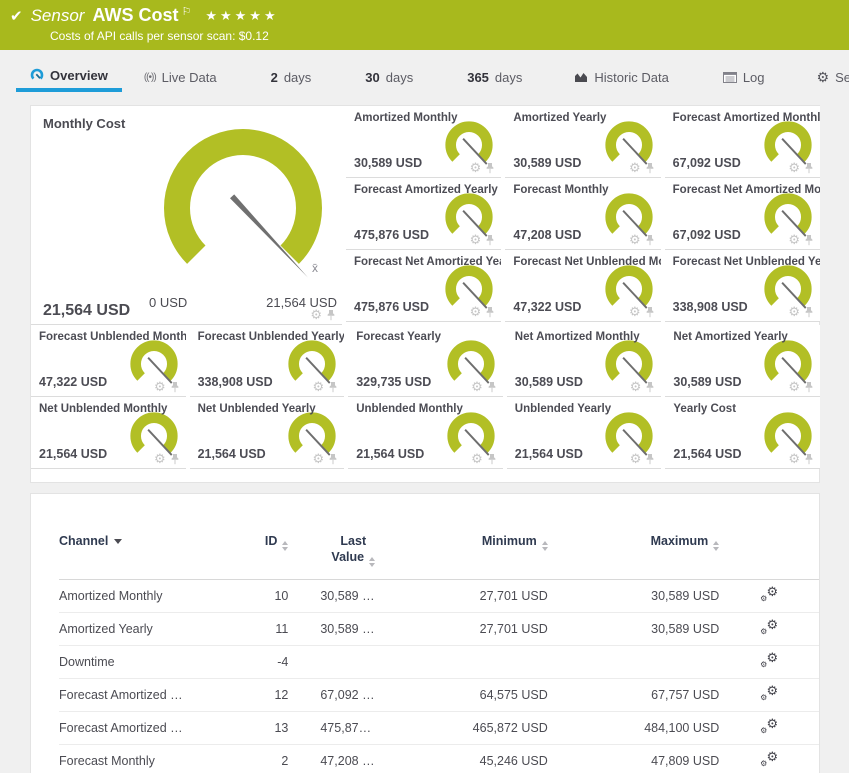 The image size is (849, 773). What do you see at coordinates (274, 77) in the screenshot?
I see `tab-2-days-number: 2` at bounding box center [274, 77].